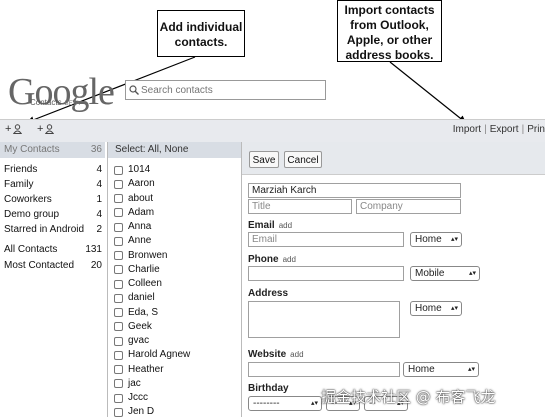  I want to click on beta-badge: BETA, so click(72, 104).